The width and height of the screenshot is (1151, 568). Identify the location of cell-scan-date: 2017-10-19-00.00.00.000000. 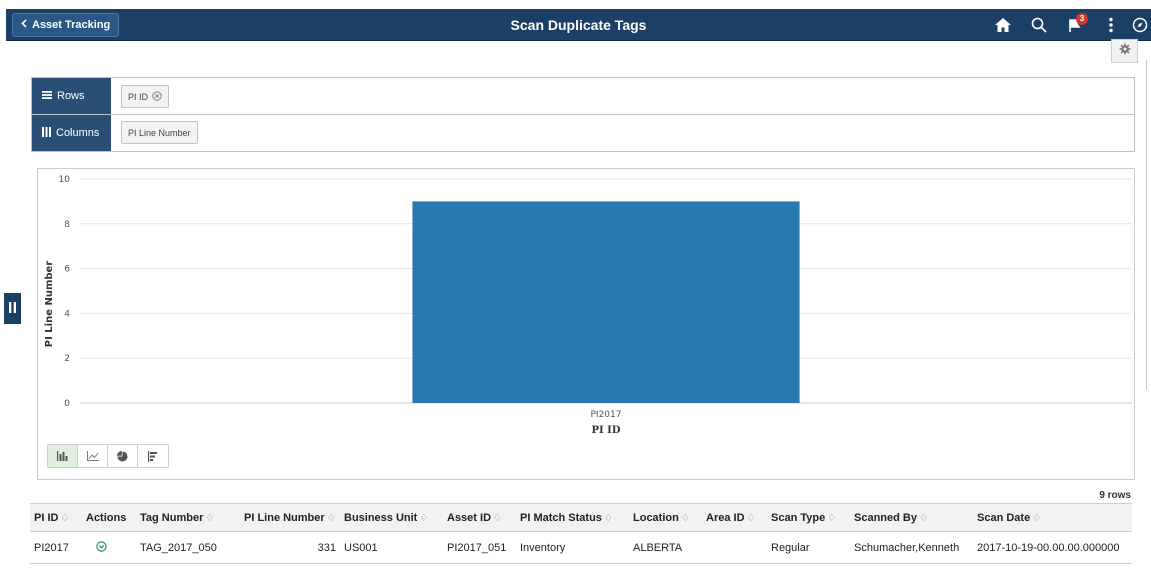
(1052, 547).